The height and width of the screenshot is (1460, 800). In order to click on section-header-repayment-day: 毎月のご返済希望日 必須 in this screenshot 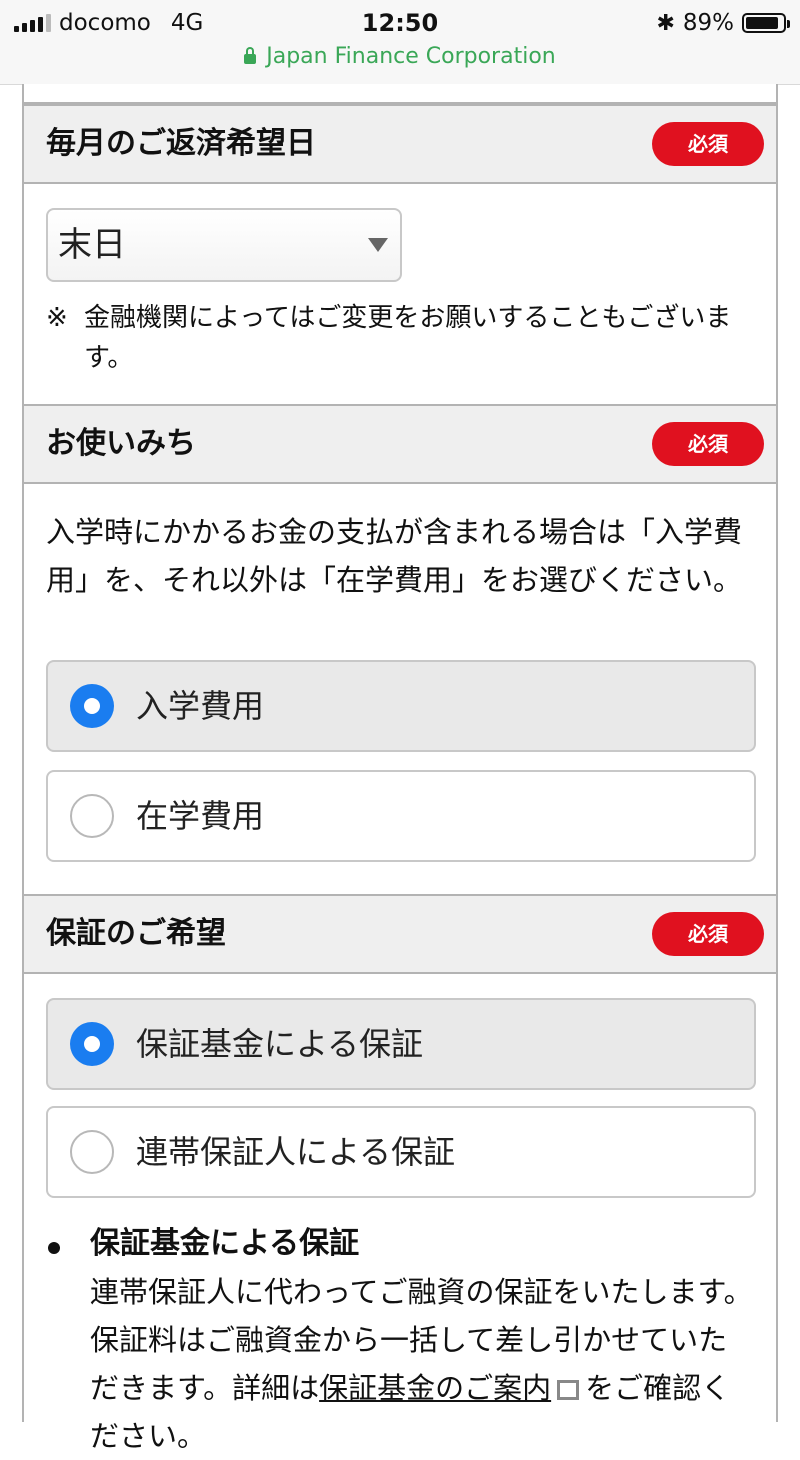, I will do `click(400, 144)`.